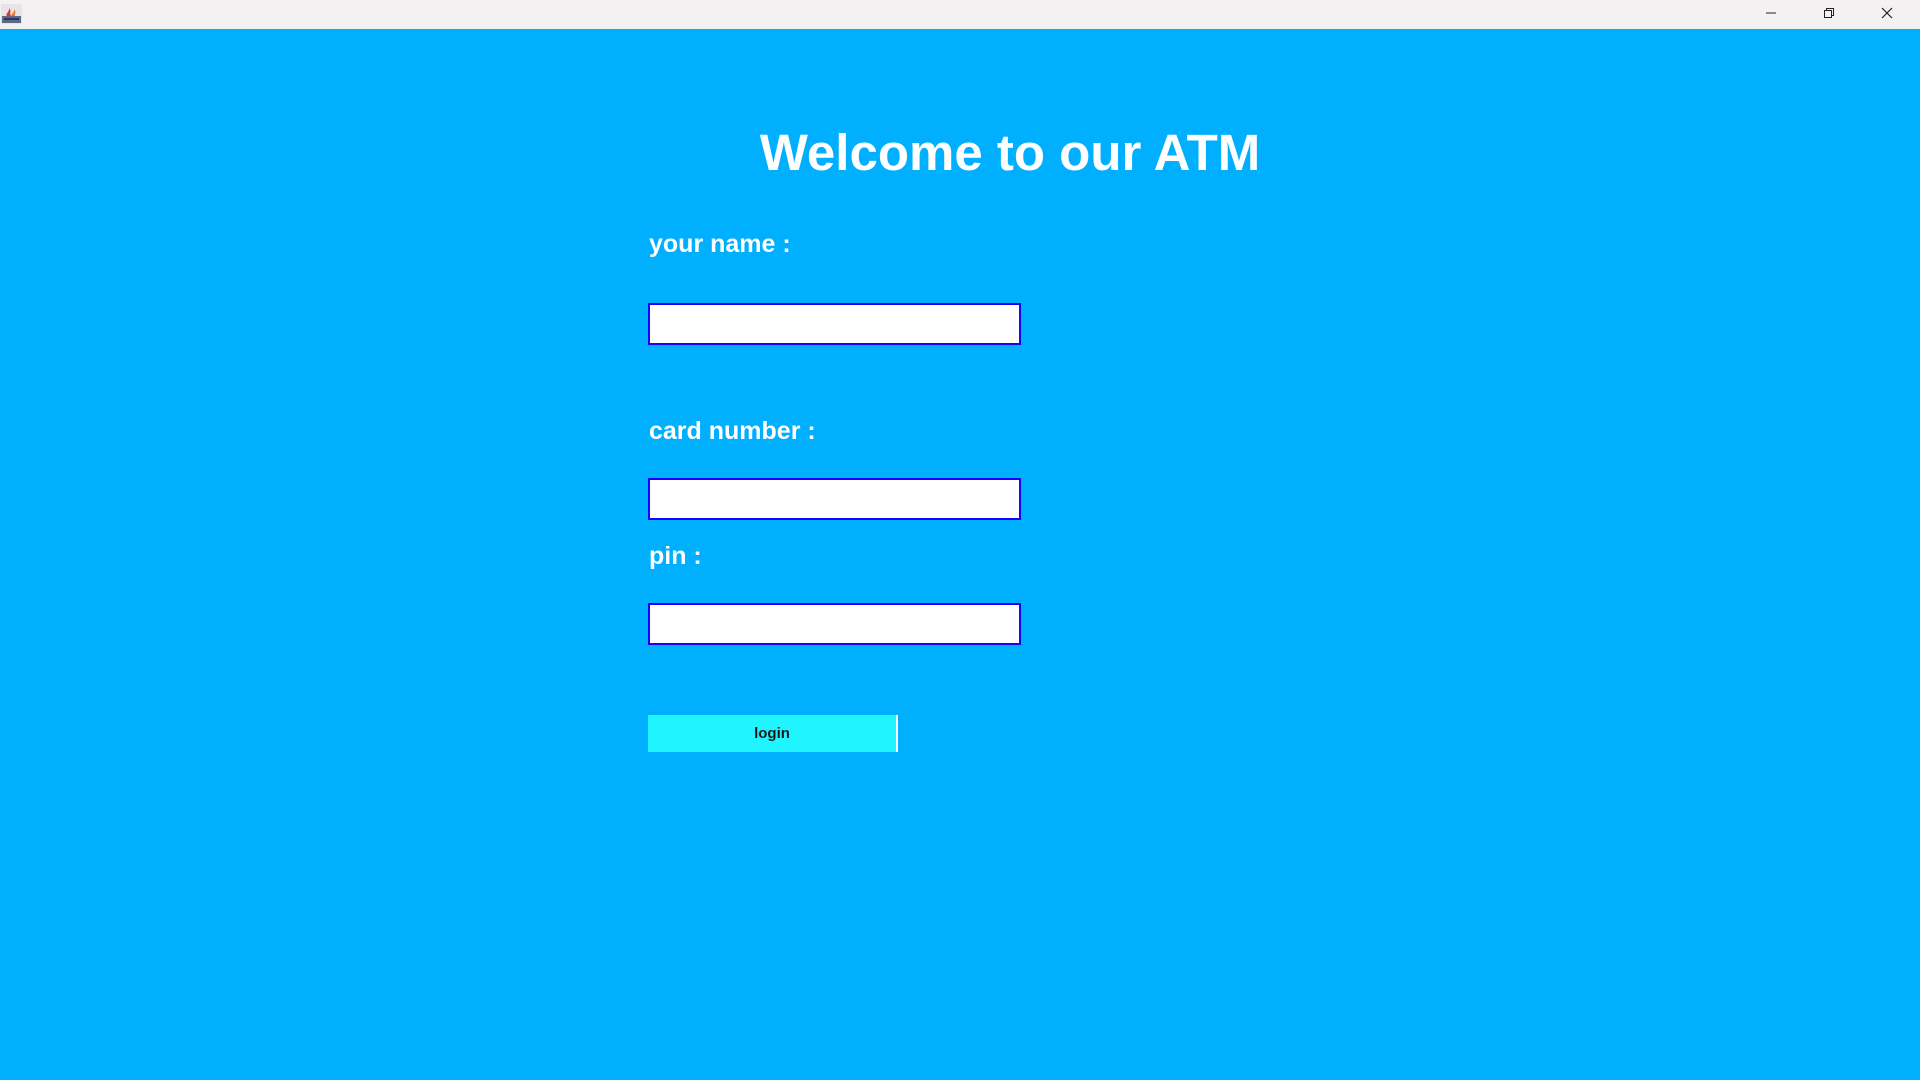  What do you see at coordinates (1010, 152) in the screenshot?
I see `page-title: Welcome to our ATM` at bounding box center [1010, 152].